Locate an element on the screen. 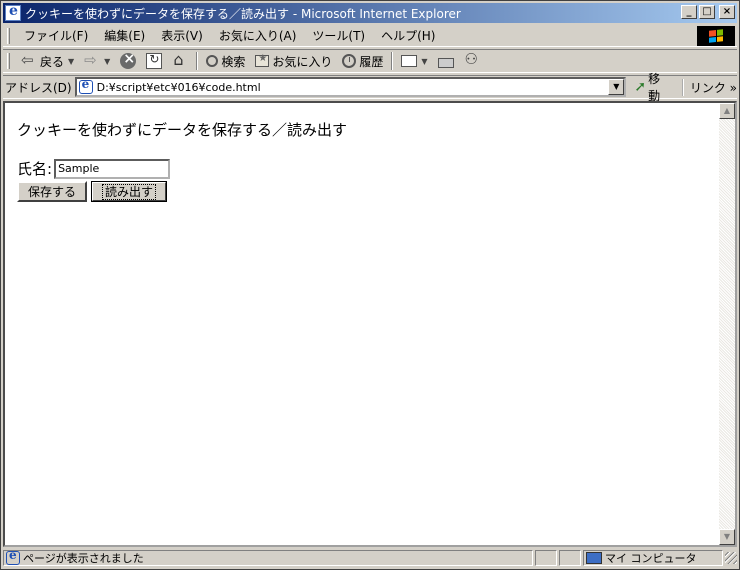  mail-button: ▼ is located at coordinates (414, 61).